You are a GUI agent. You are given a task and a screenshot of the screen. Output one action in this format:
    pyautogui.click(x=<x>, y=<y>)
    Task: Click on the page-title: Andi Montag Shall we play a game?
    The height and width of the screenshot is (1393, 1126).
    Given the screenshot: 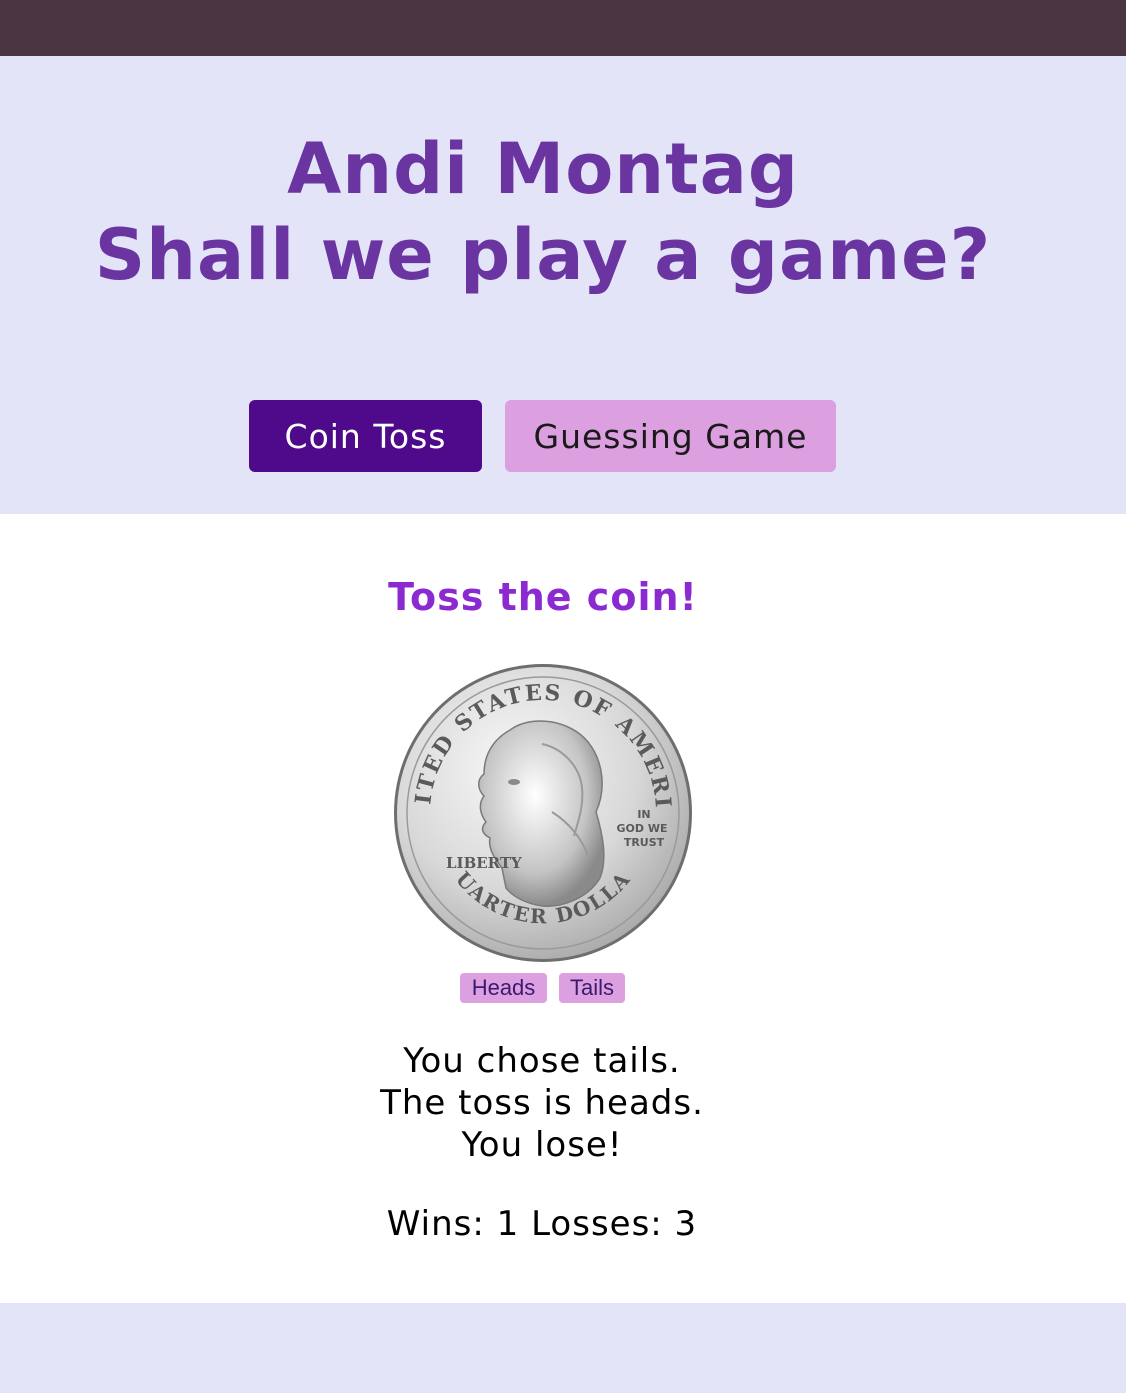 What is the action you would take?
    pyautogui.click(x=543, y=212)
    